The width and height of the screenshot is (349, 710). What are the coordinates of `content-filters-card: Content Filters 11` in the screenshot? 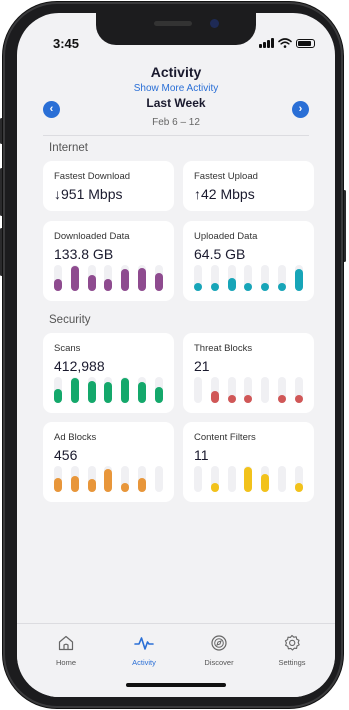 It's located at (248, 462).